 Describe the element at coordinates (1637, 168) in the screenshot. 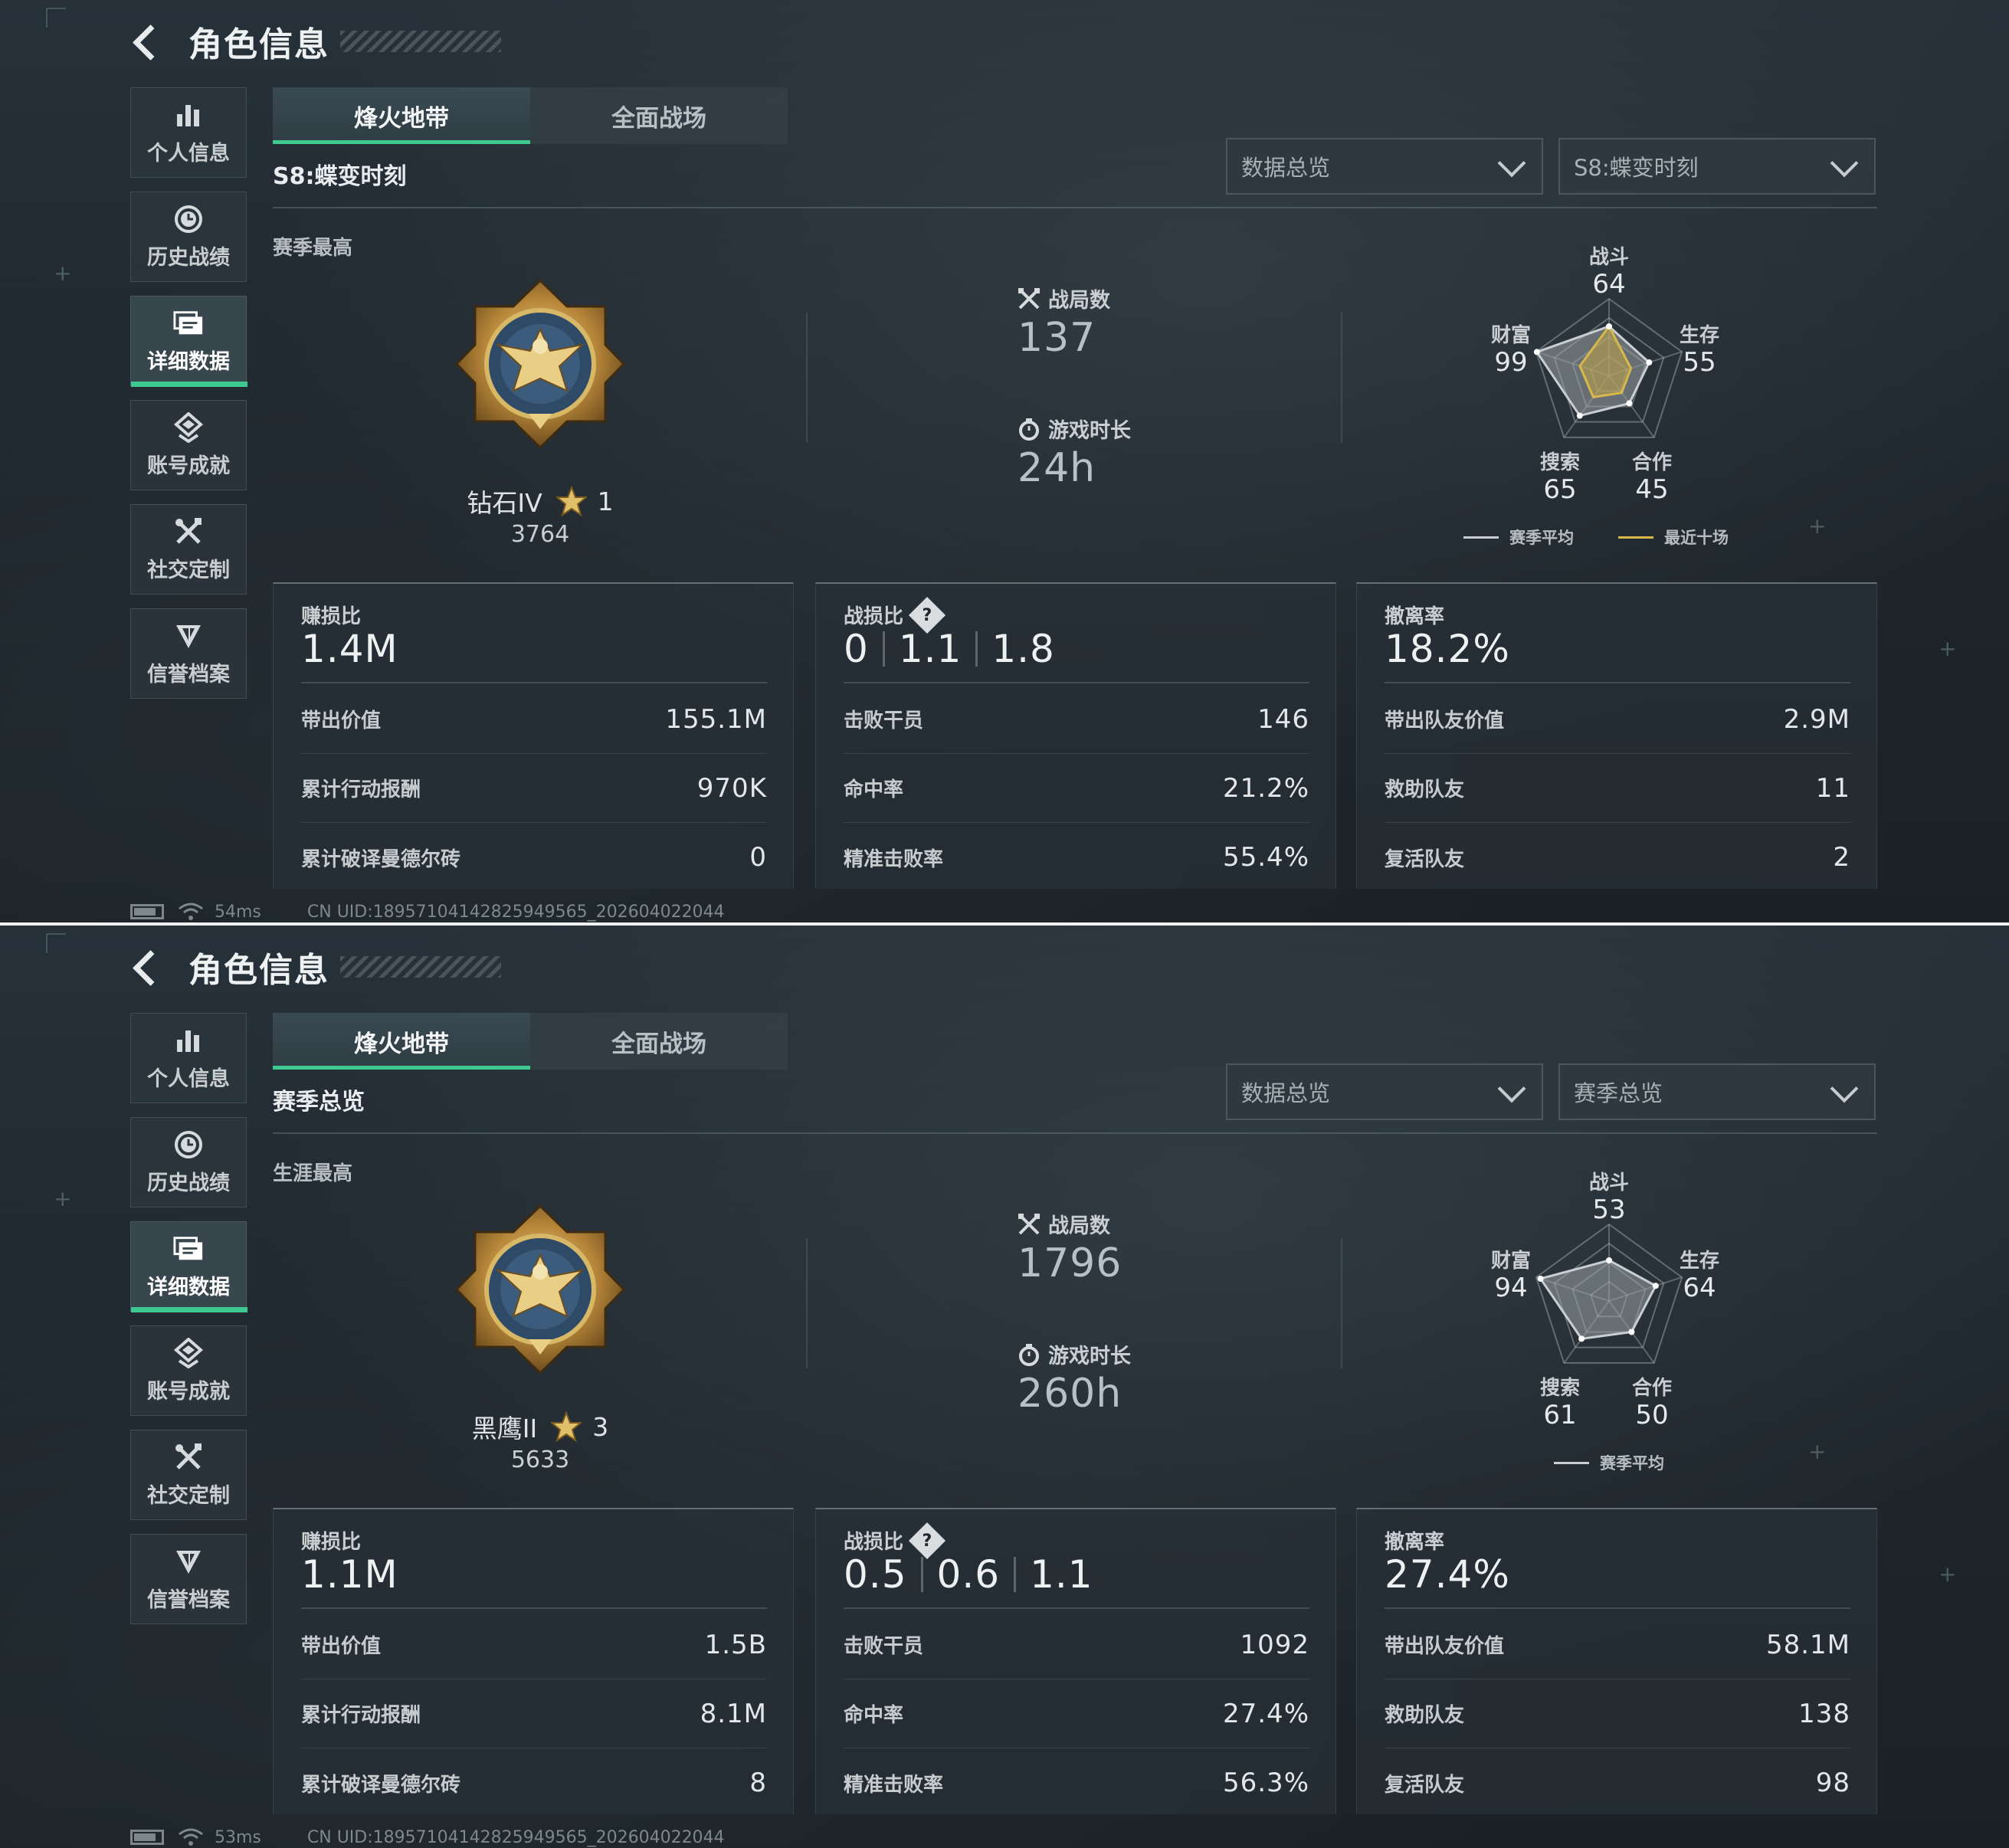

I see `dropdown-value: S8:蝶变时刻` at that location.